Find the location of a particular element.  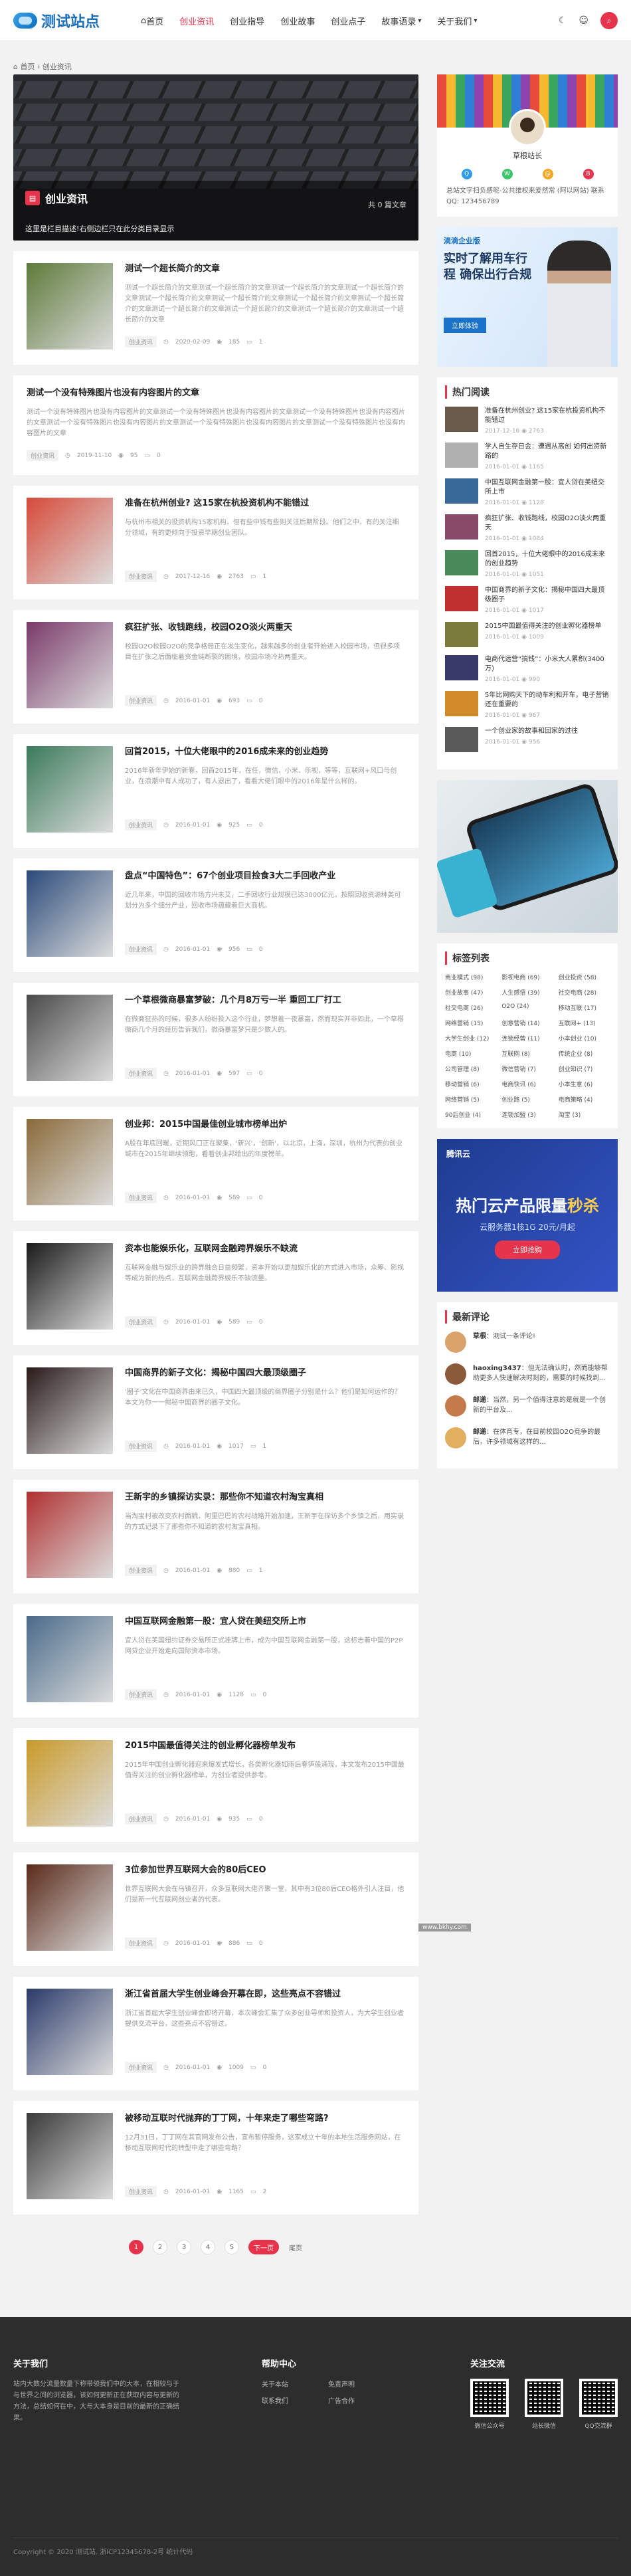

wechat-icon: W is located at coordinates (507, 174).